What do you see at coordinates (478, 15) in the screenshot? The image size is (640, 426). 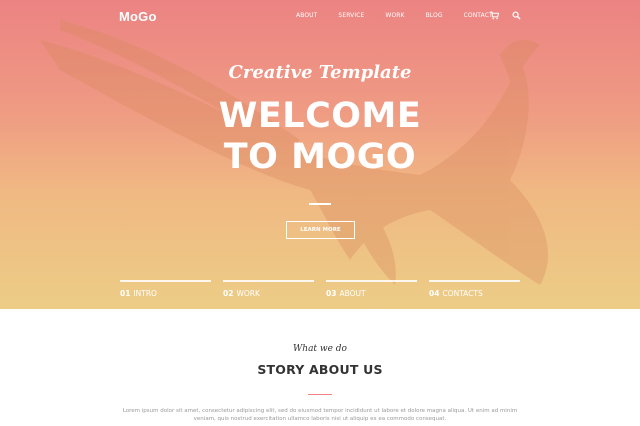 I see `nav-item-contact: Contact` at bounding box center [478, 15].